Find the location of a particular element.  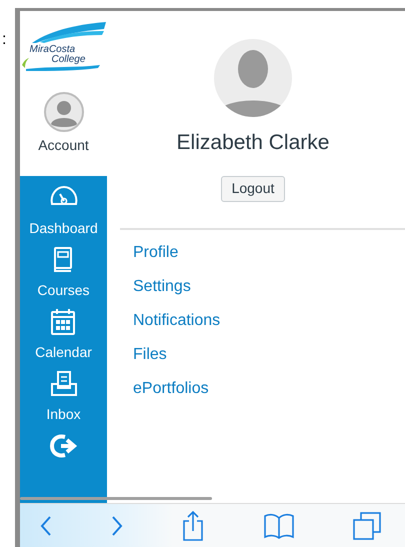

profile-link: Files is located at coordinates (150, 354).